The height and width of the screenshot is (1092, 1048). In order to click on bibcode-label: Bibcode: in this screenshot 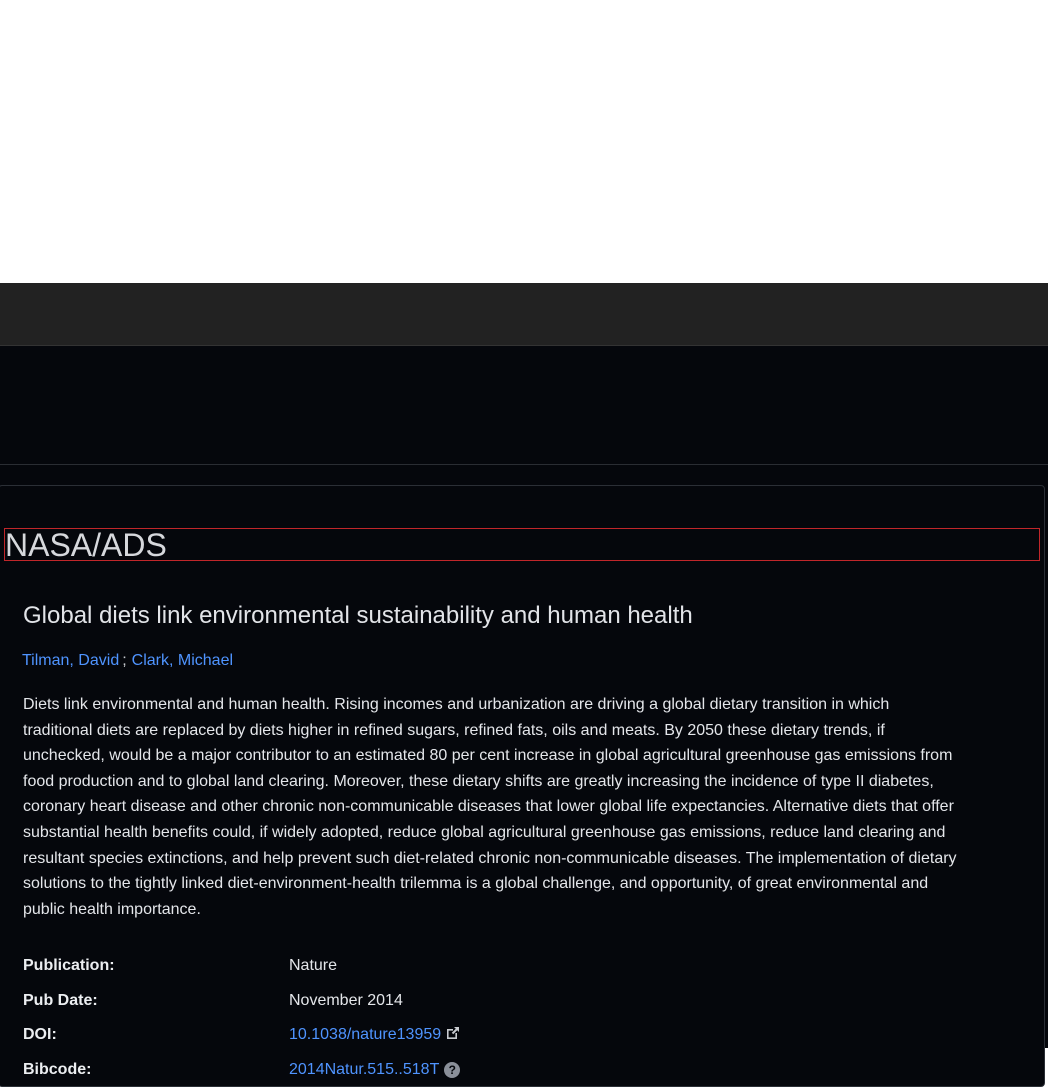, I will do `click(57, 1070)`.